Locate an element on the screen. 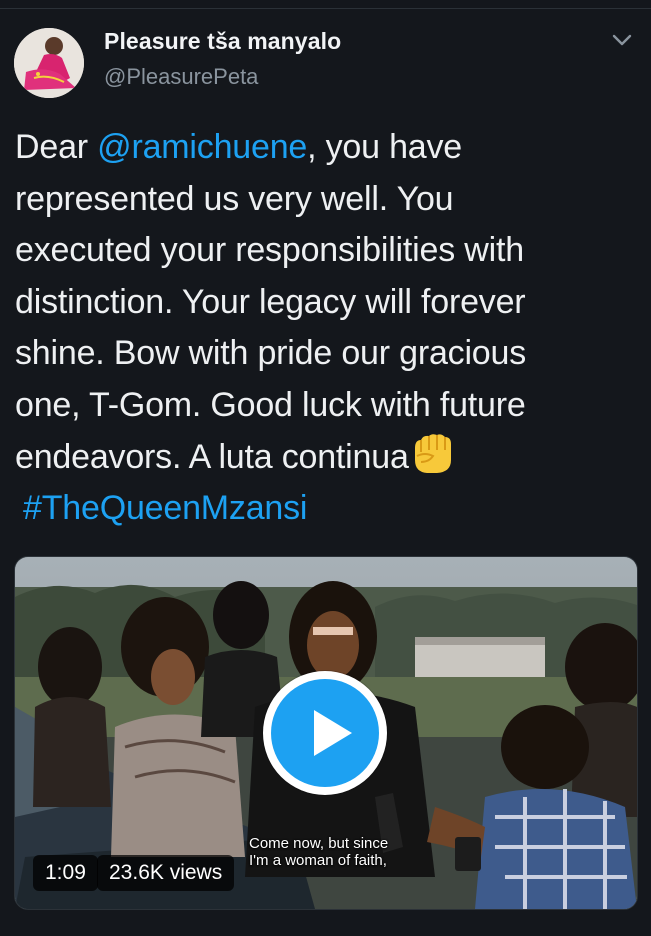 Image resolution: width=651 pixels, height=936 pixels. tweet-line: represented us very well. You is located at coordinates (234, 198).